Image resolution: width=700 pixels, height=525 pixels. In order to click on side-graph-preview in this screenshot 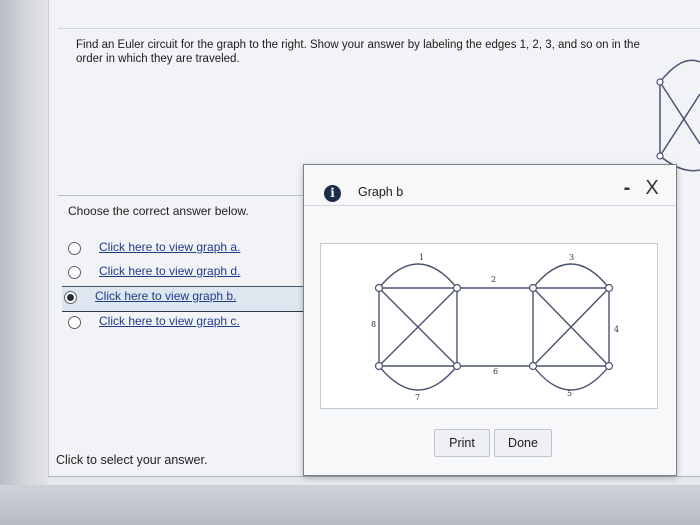, I will do `click(678, 115)`.